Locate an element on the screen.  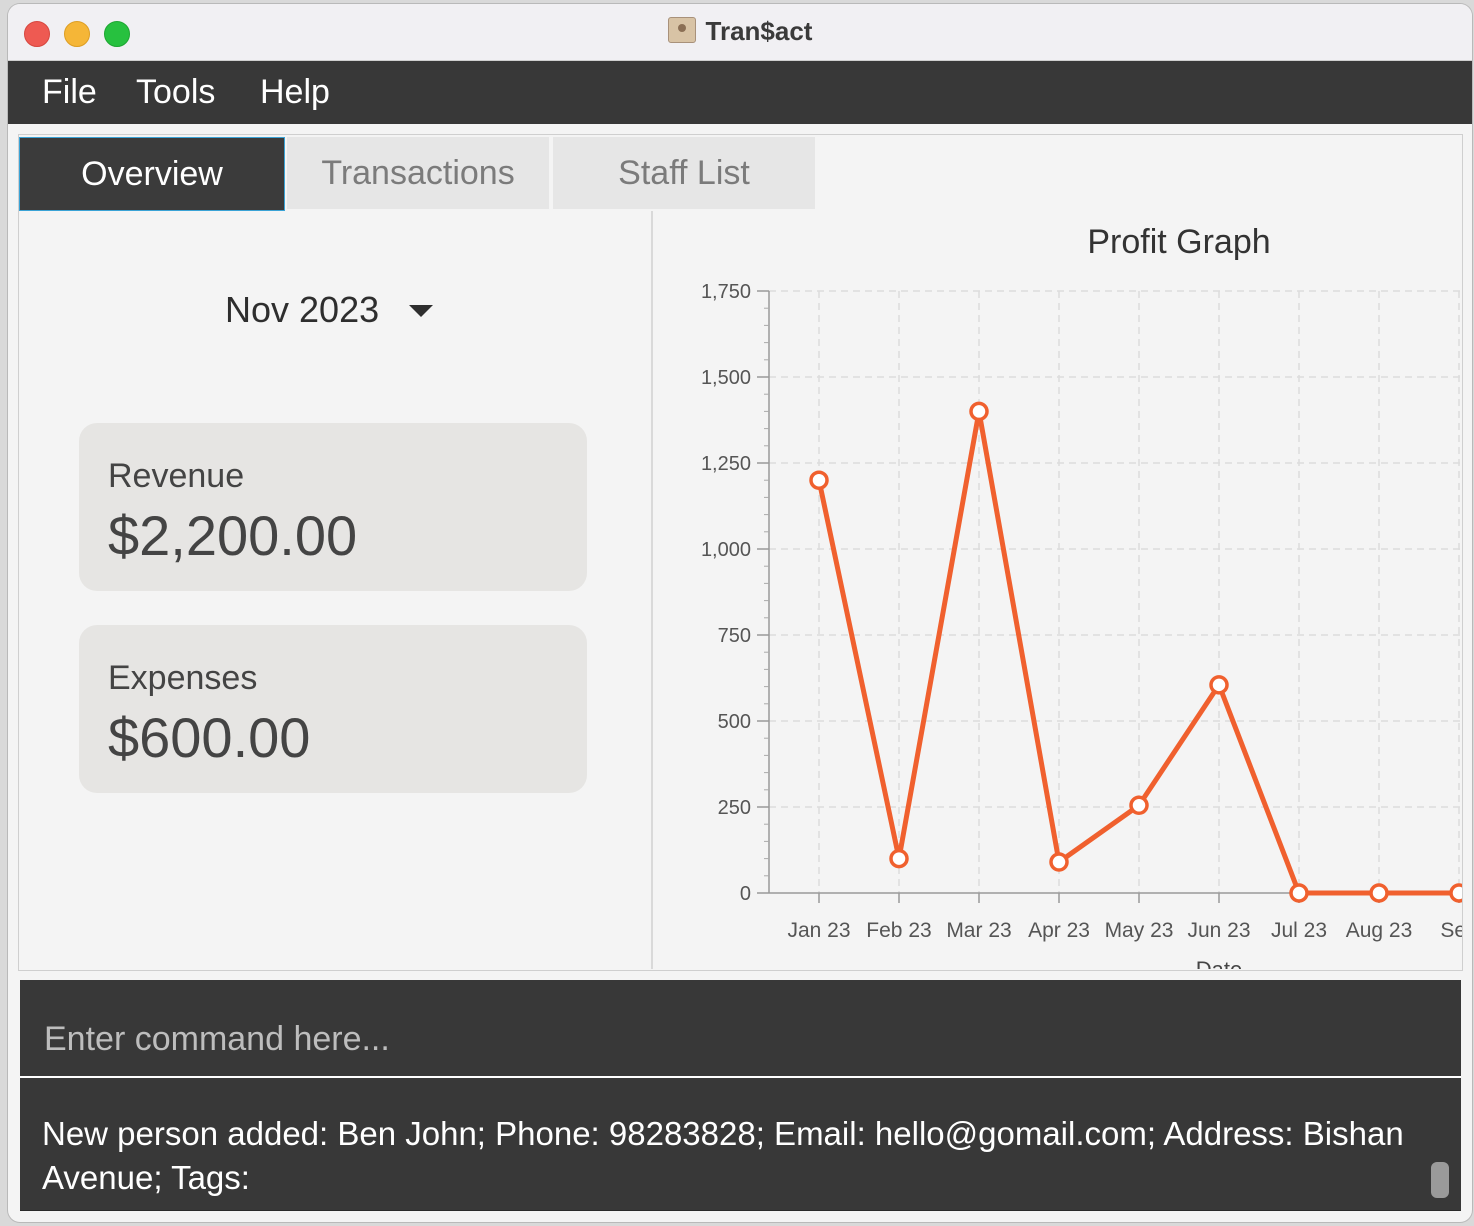
menu-bar: File Tools Help is located at coordinates (740, 92).